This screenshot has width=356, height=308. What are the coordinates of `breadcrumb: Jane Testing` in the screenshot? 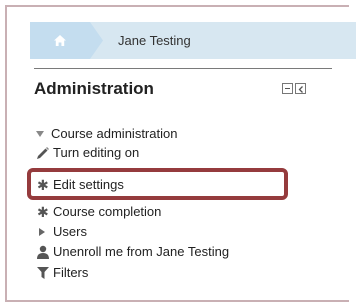 It's located at (193, 40).